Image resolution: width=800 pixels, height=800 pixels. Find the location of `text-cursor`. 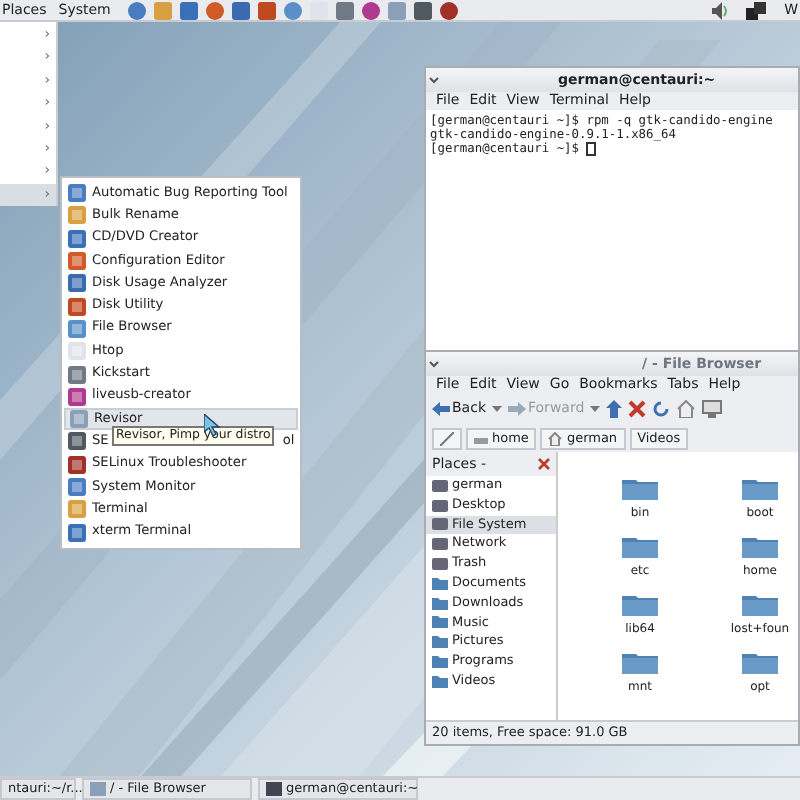

text-cursor is located at coordinates (591, 149).